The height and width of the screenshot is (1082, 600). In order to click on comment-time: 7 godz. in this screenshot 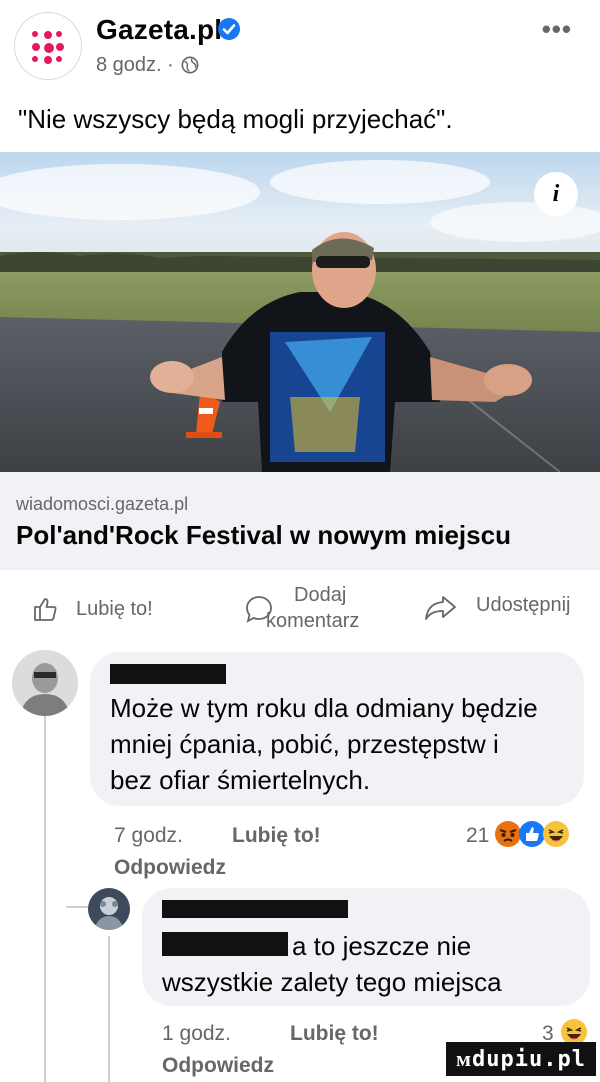, I will do `click(148, 835)`.